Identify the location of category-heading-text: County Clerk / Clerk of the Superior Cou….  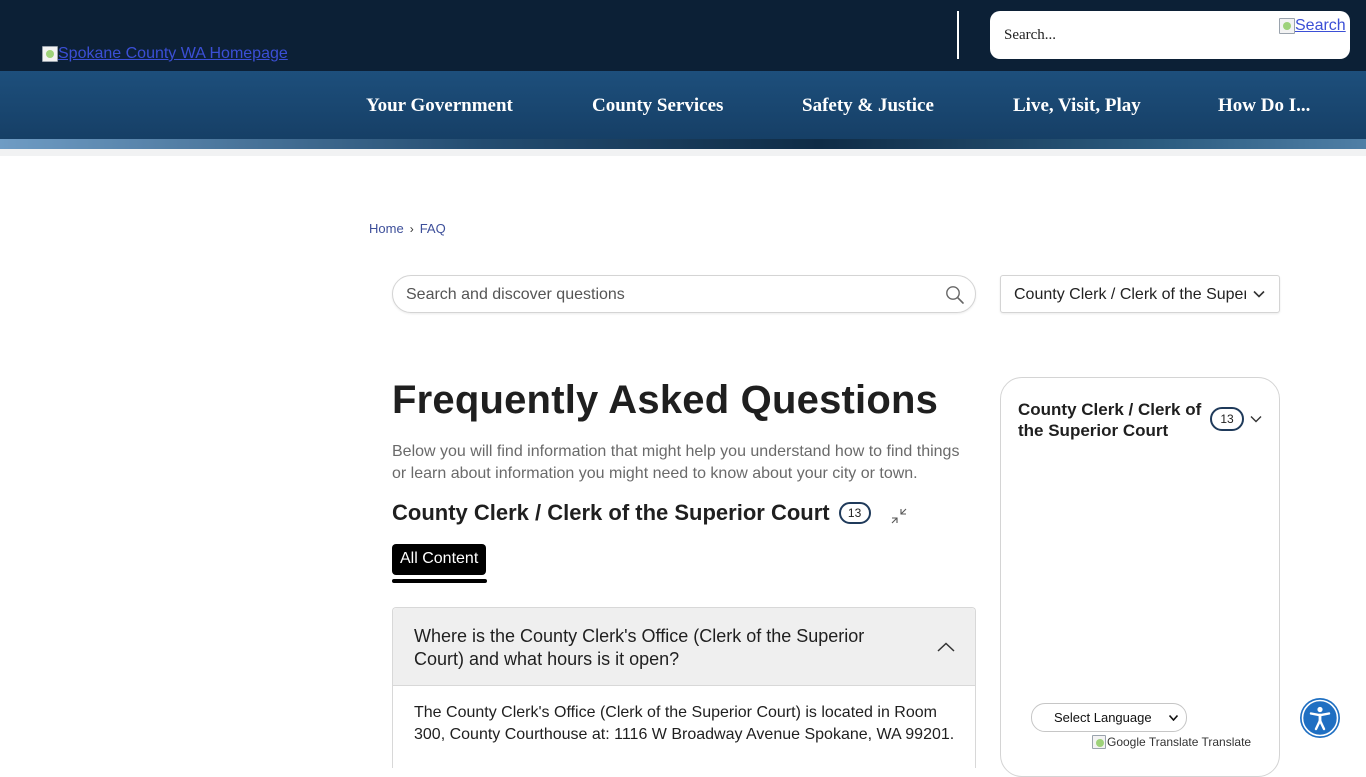
(611, 512).